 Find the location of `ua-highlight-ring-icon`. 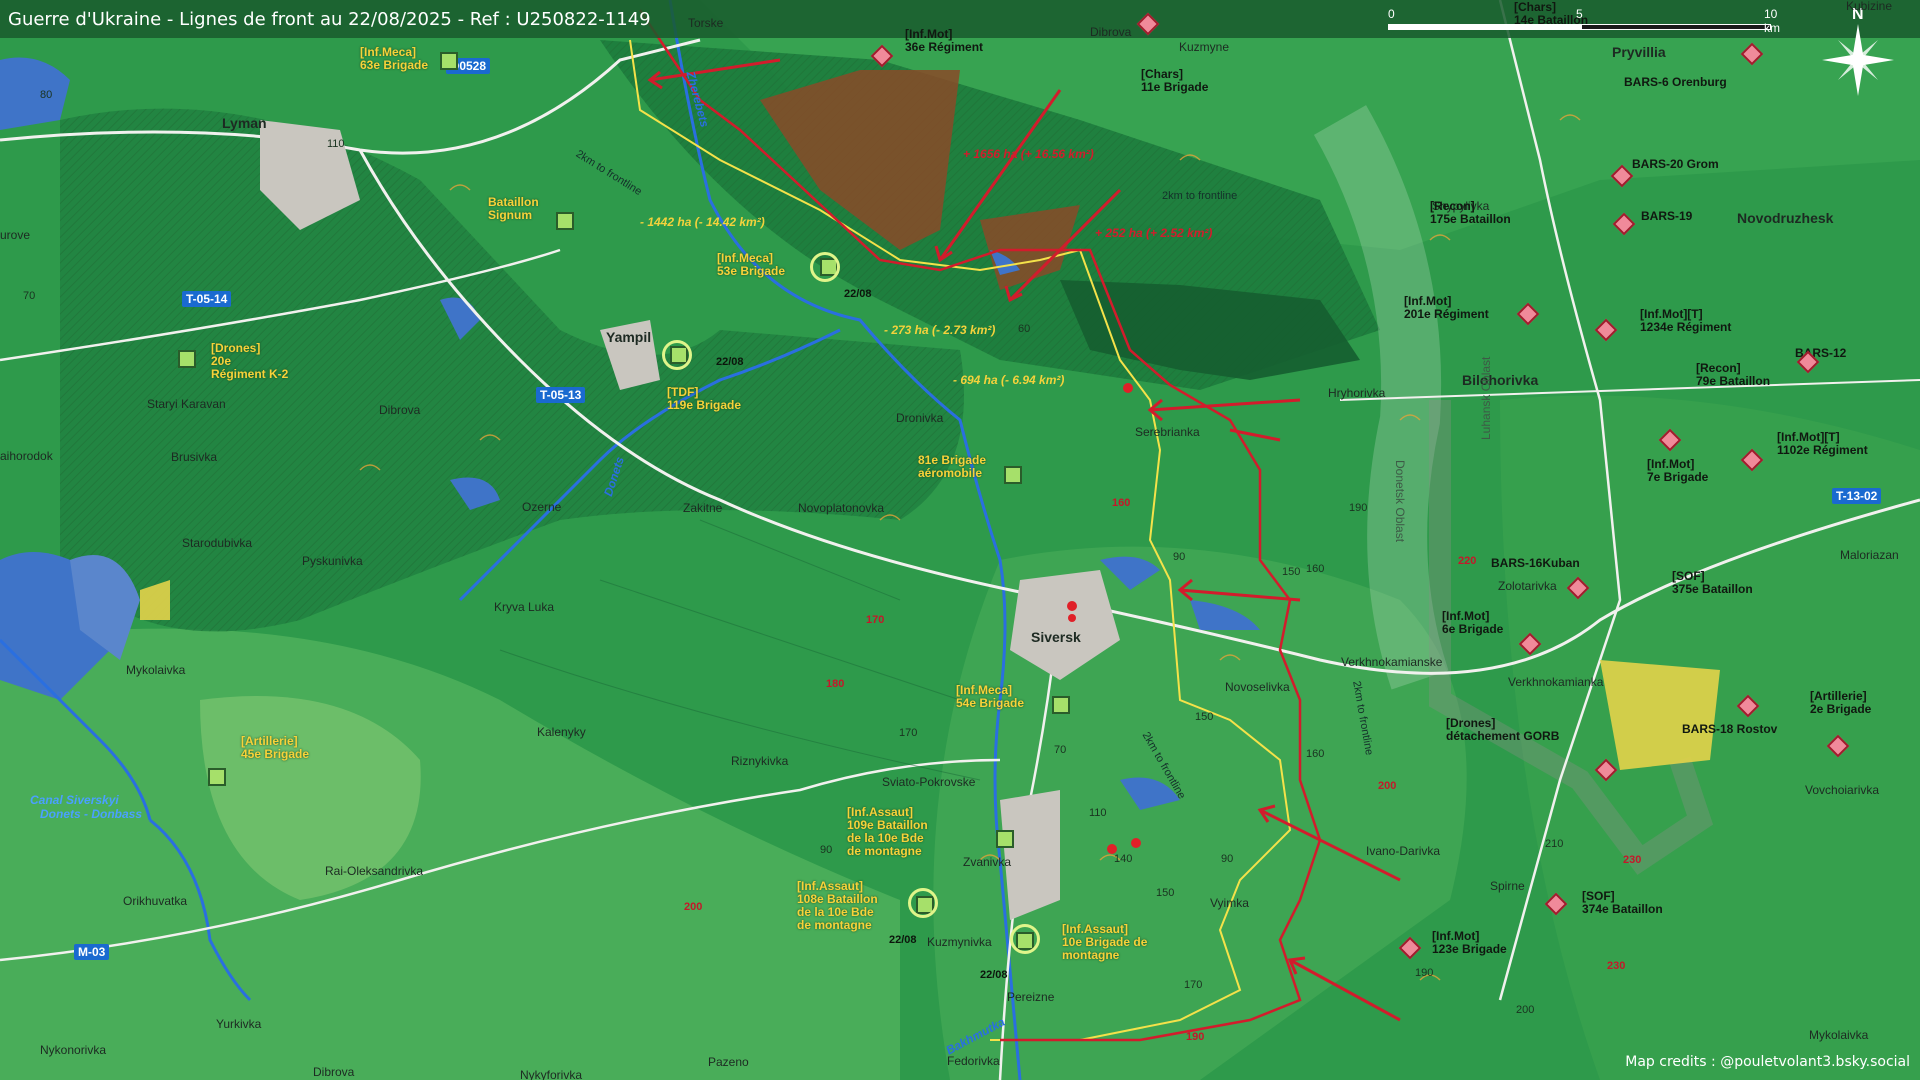

ua-highlight-ring-icon is located at coordinates (677, 355).